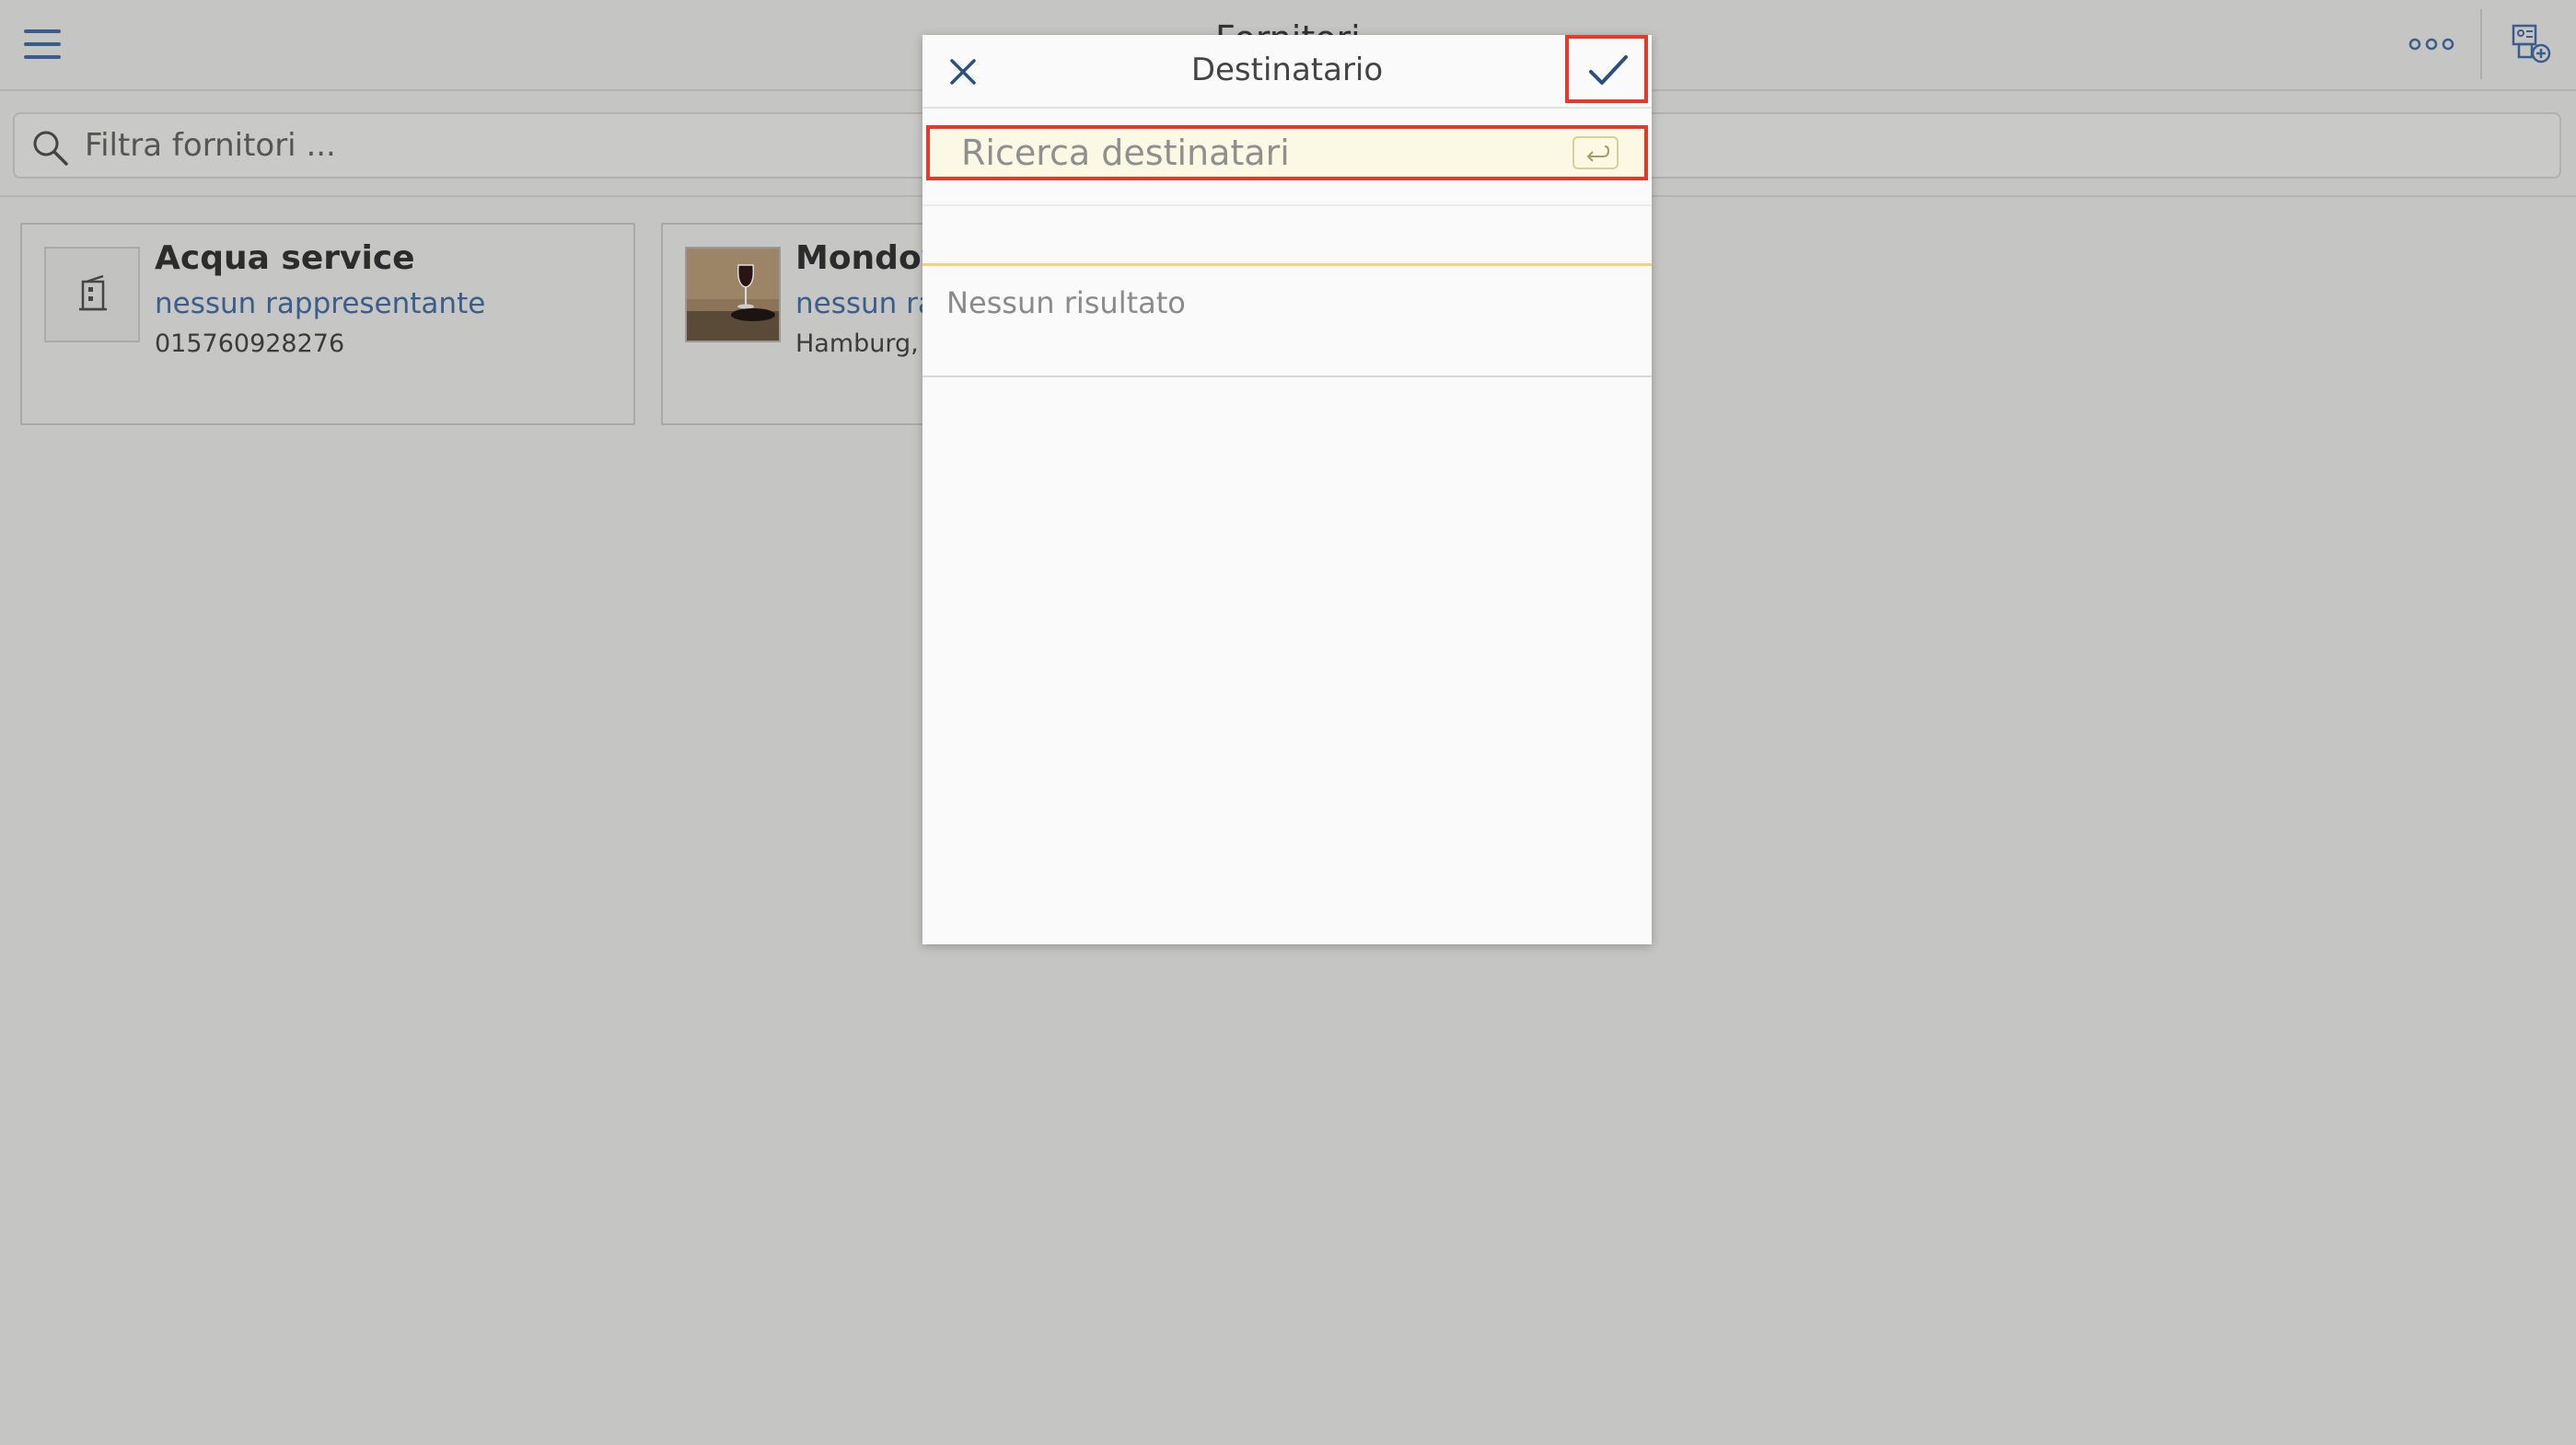 This screenshot has height=1445, width=2576. I want to click on more-icon, so click(2431, 44).